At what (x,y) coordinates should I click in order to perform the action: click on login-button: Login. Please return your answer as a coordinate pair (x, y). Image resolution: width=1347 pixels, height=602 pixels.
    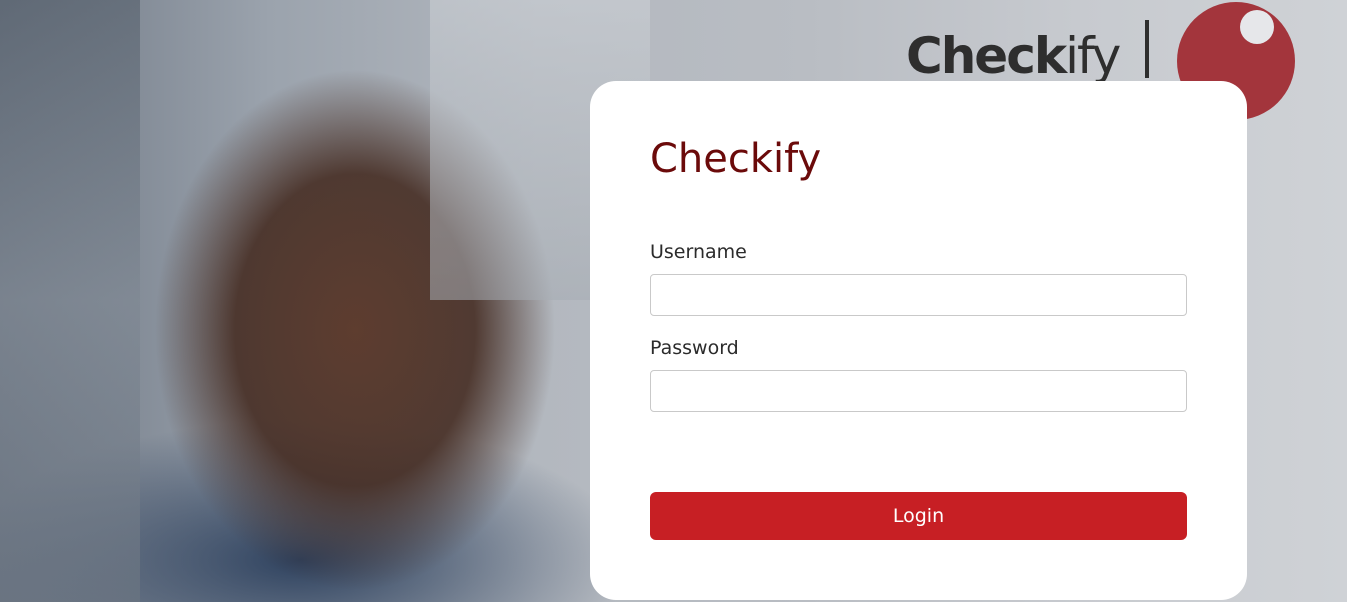
    Looking at the image, I should click on (918, 516).